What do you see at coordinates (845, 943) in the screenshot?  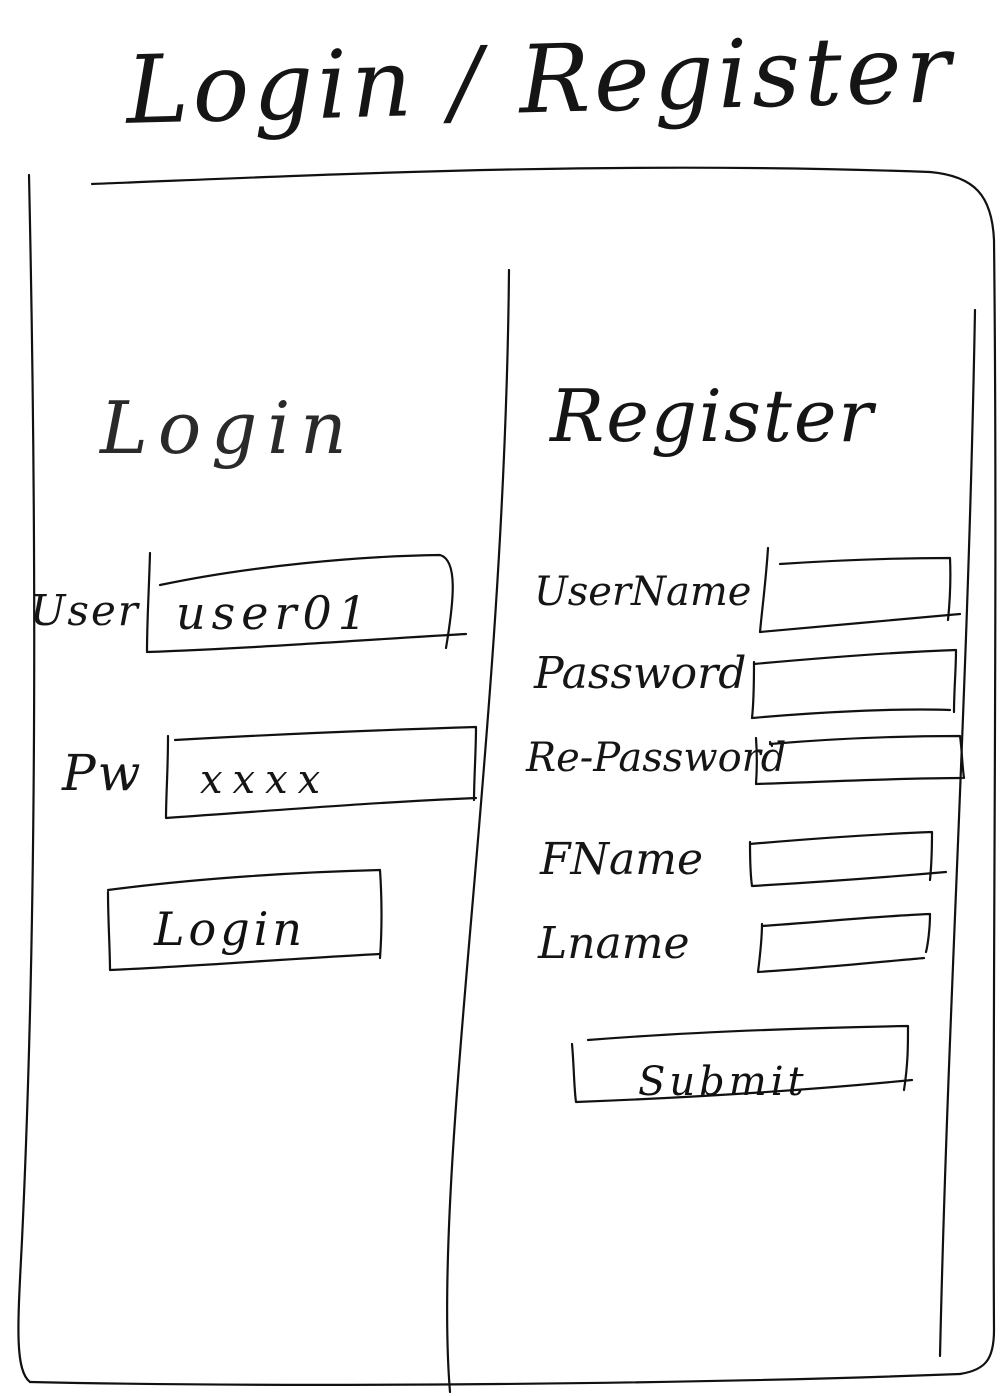 I see `register-lname-input` at bounding box center [845, 943].